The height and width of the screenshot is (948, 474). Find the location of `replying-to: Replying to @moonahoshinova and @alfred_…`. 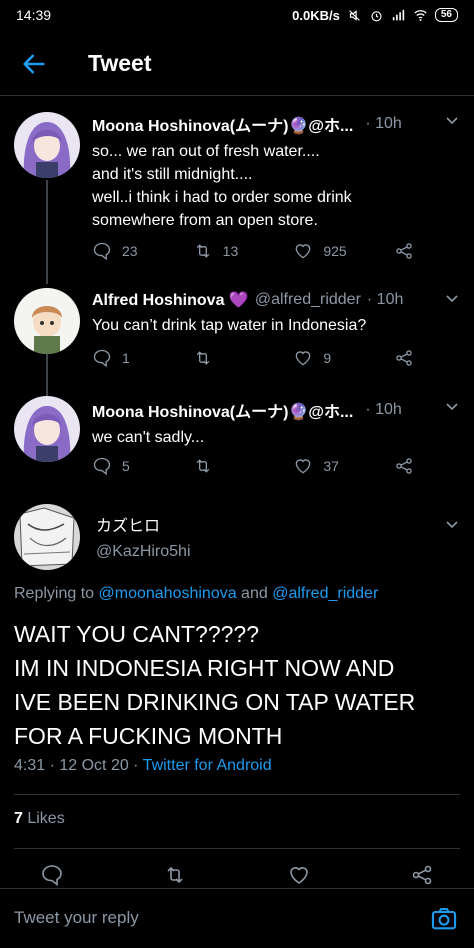

replying-to: Replying to @moonahoshinova and @alfred_… is located at coordinates (196, 594).